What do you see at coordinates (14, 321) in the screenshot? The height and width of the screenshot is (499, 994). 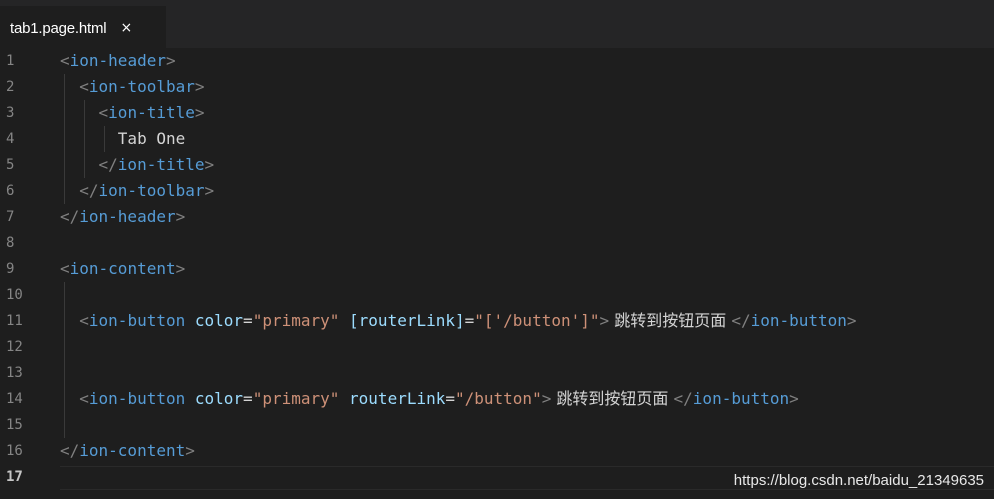 I see `line-number: 11` at bounding box center [14, 321].